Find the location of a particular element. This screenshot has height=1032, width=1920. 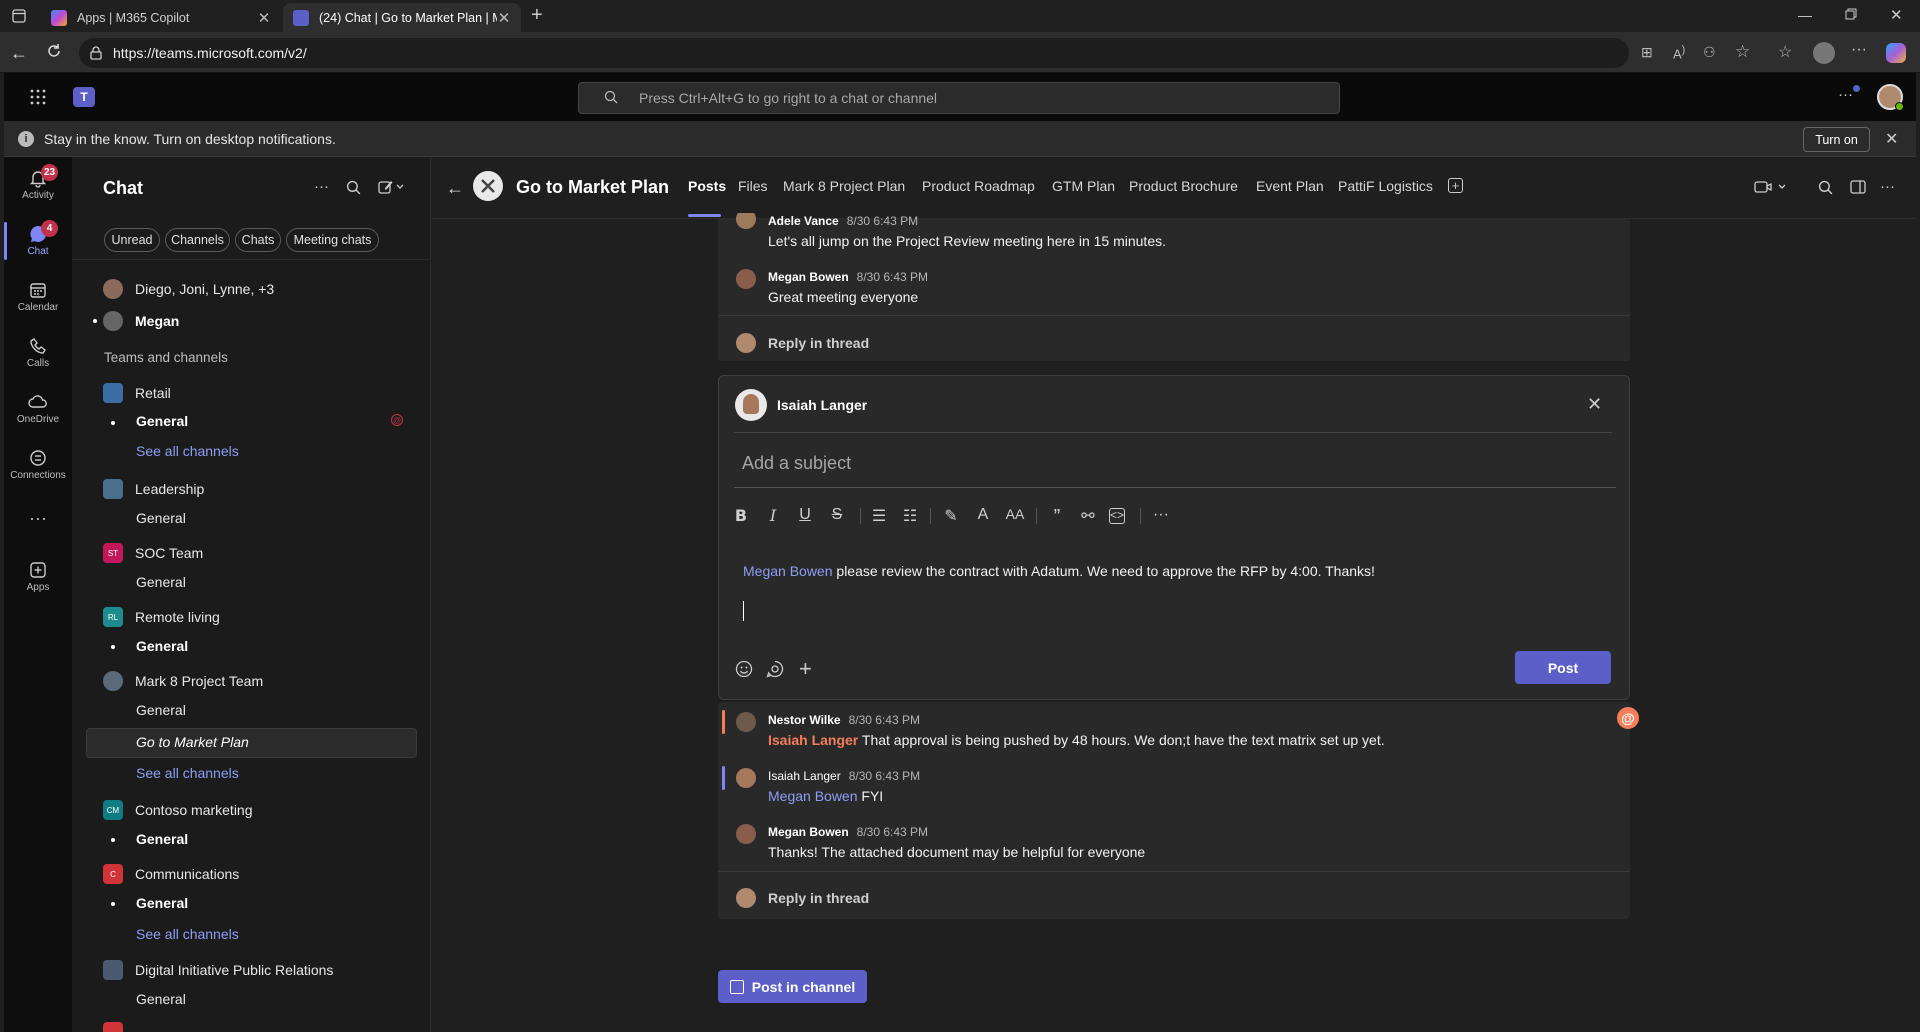

chat-item-megan: Megan is located at coordinates (141, 321).